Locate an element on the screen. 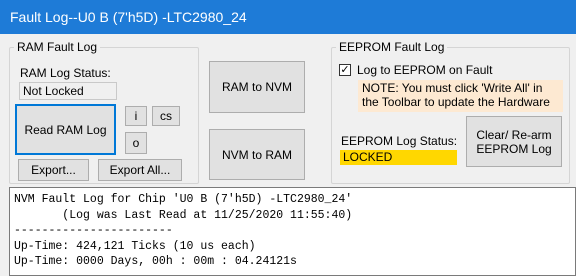 The height and width of the screenshot is (276, 576). eeprom-log-status-value: LOCKED is located at coordinates (398, 157).